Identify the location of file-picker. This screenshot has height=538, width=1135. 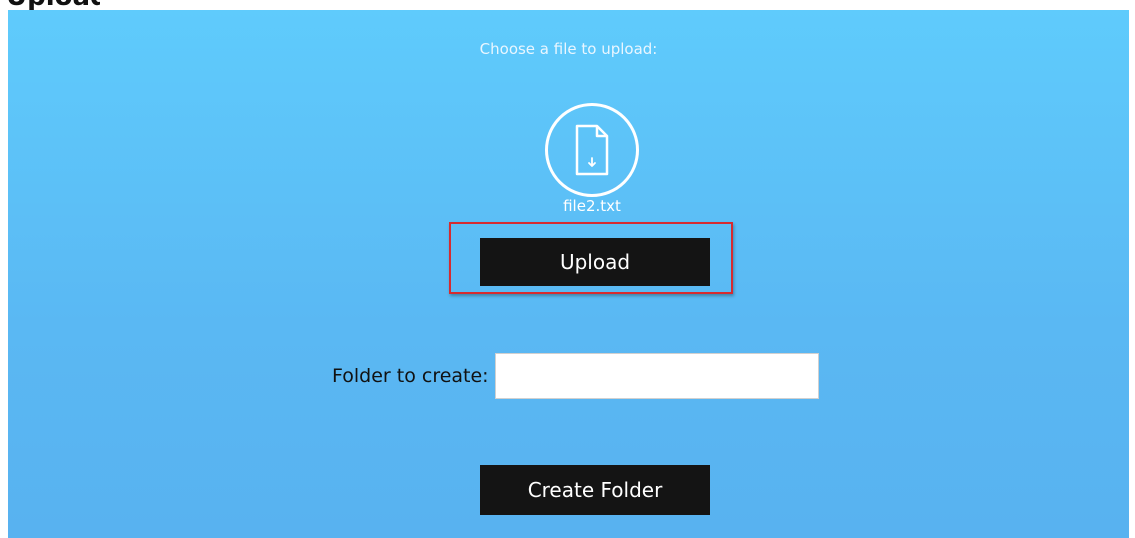
(592, 150).